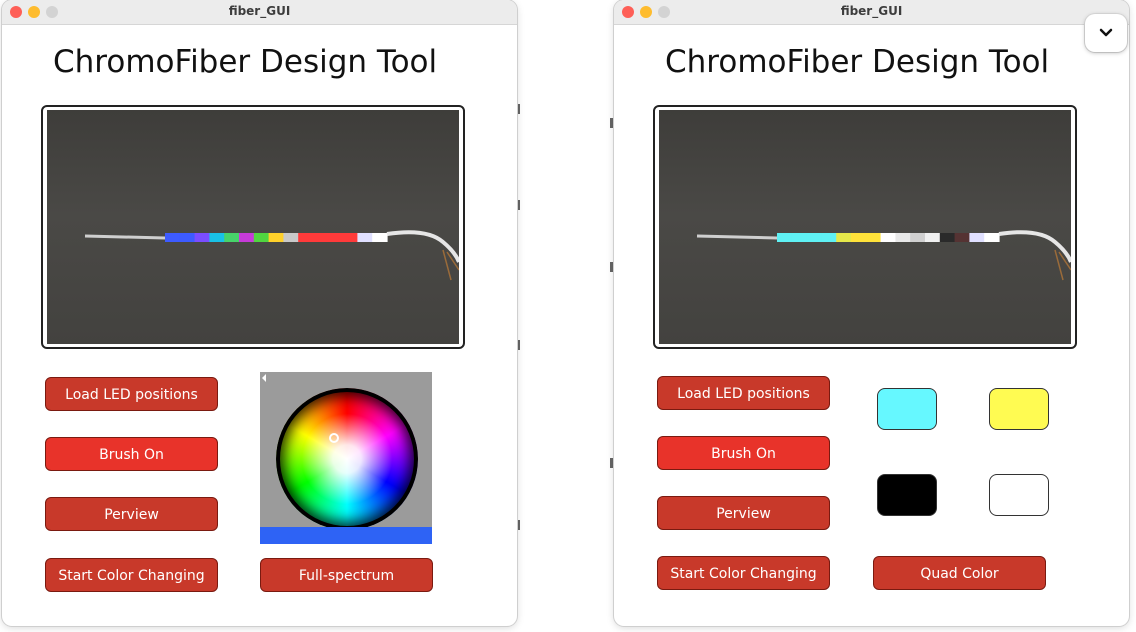  Describe the element at coordinates (1019, 409) in the screenshot. I see `color-swatch-yellow` at that location.